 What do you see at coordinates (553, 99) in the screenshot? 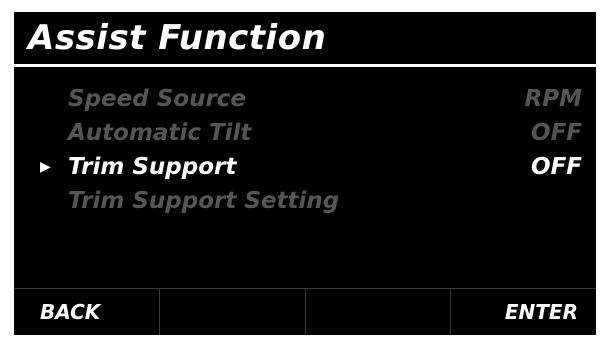
I see `menu-item-value: RPM` at bounding box center [553, 99].